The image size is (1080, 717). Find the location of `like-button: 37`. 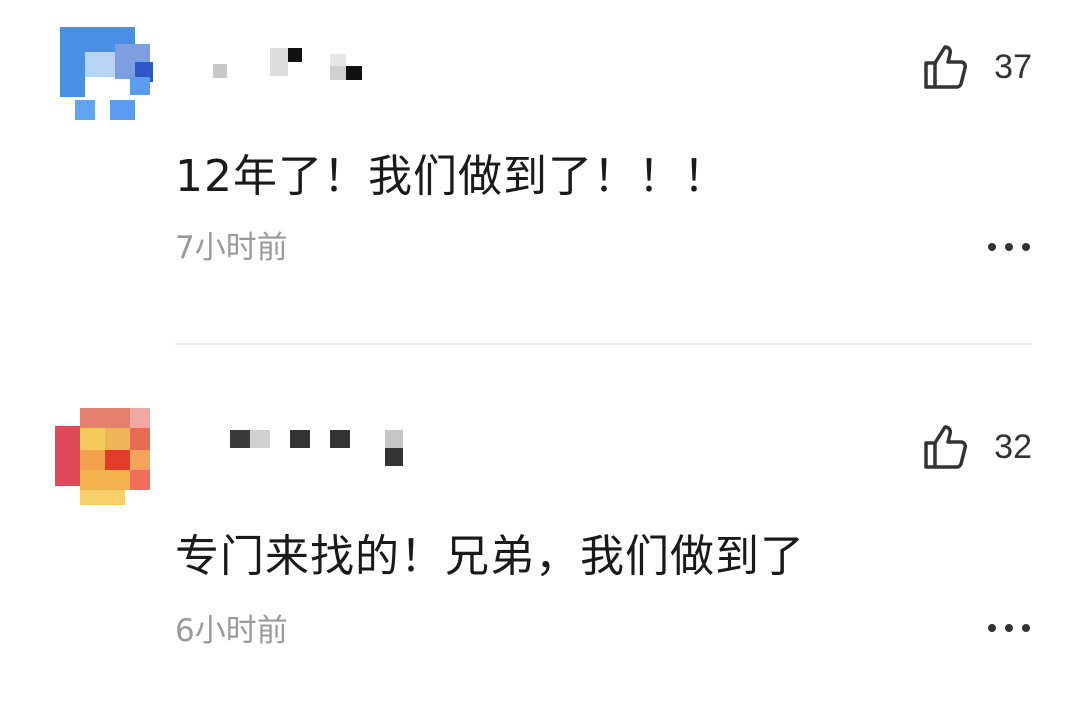

like-button: 37 is located at coordinates (977, 67).